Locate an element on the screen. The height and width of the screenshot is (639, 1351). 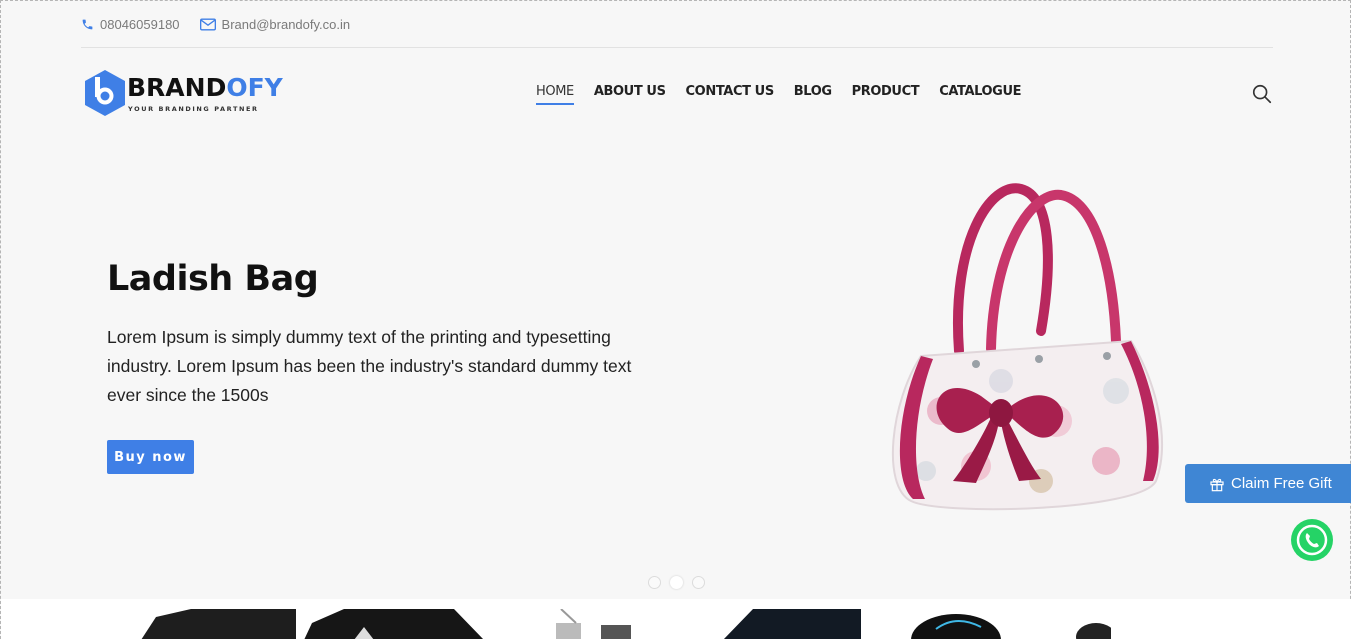
hero-title: Ladish Bag is located at coordinates (213, 279).